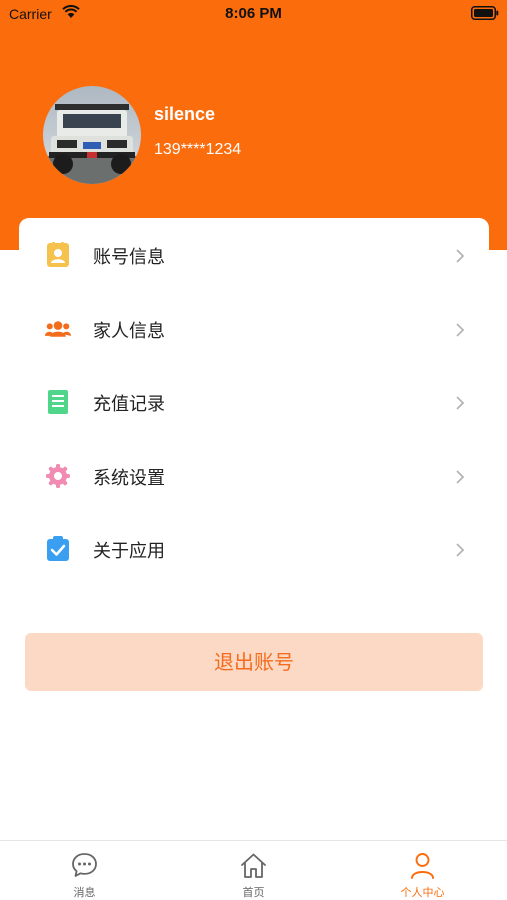 This screenshot has width=507, height=900. Describe the element at coordinates (58, 548) in the screenshot. I see `clipboard-check-icon` at that location.